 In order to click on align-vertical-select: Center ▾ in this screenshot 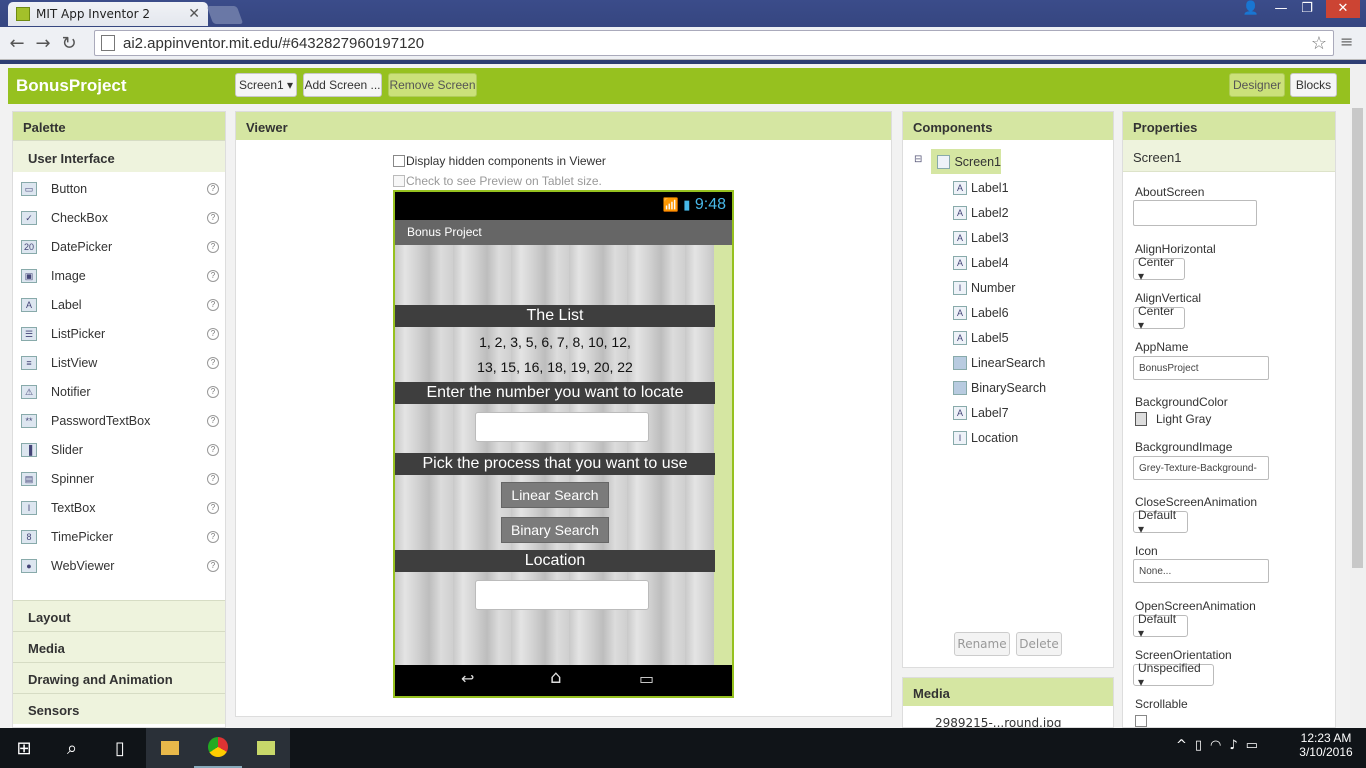, I will do `click(1159, 318)`.